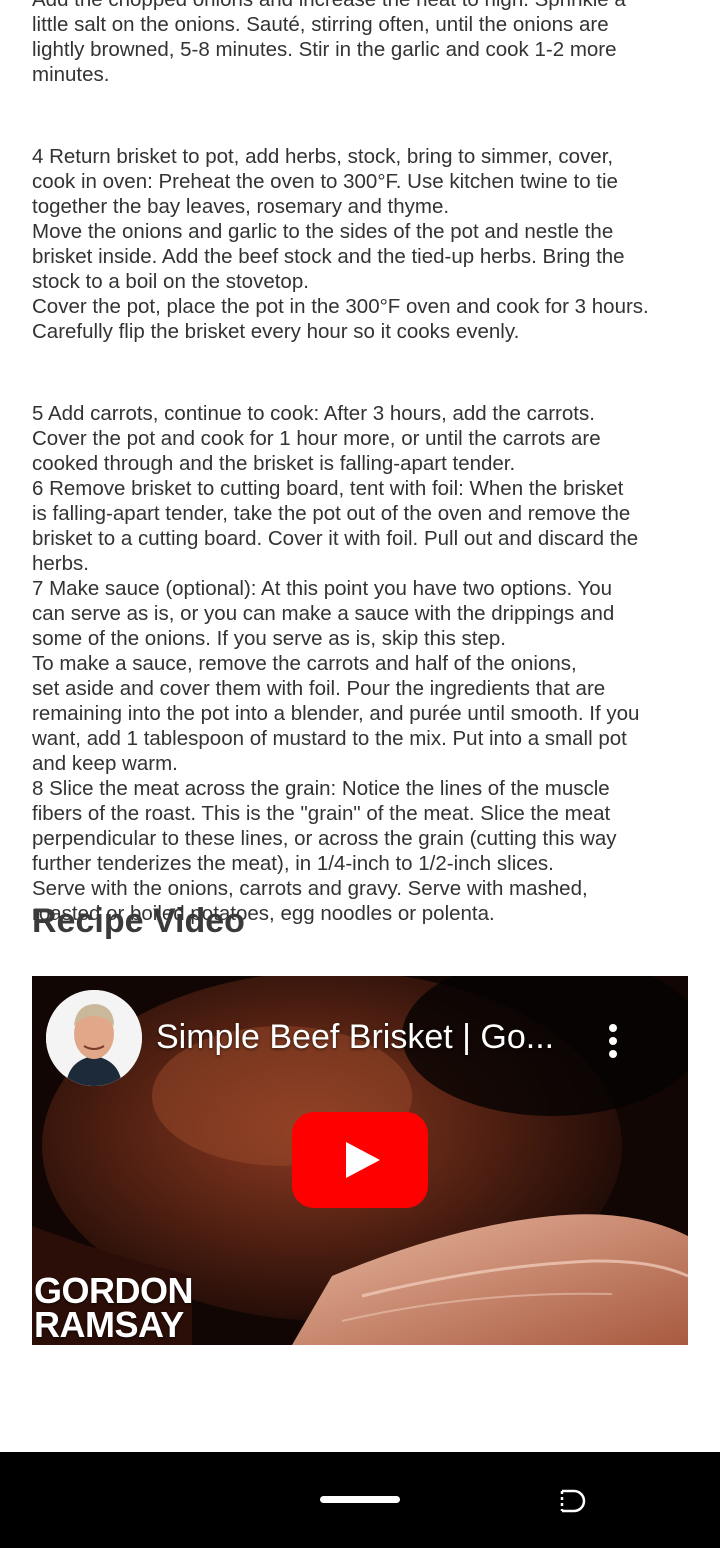 The image size is (720, 1548). What do you see at coordinates (138, 921) in the screenshot?
I see `recipe-video-heading: Recipe Video` at bounding box center [138, 921].